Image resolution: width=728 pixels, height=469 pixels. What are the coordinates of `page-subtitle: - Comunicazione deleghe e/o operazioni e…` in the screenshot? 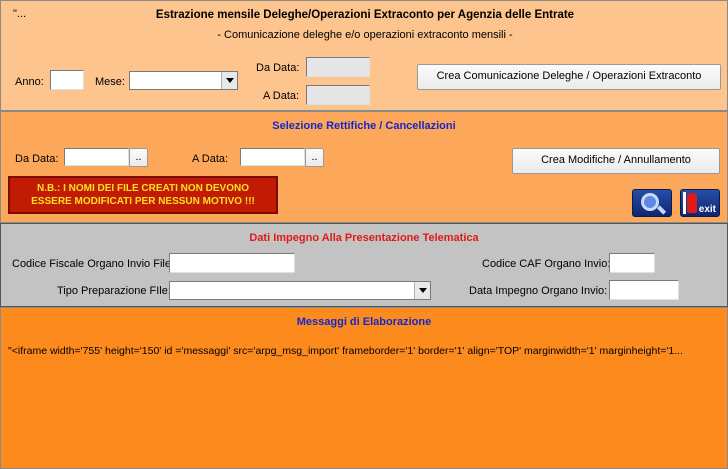 It's located at (365, 35).